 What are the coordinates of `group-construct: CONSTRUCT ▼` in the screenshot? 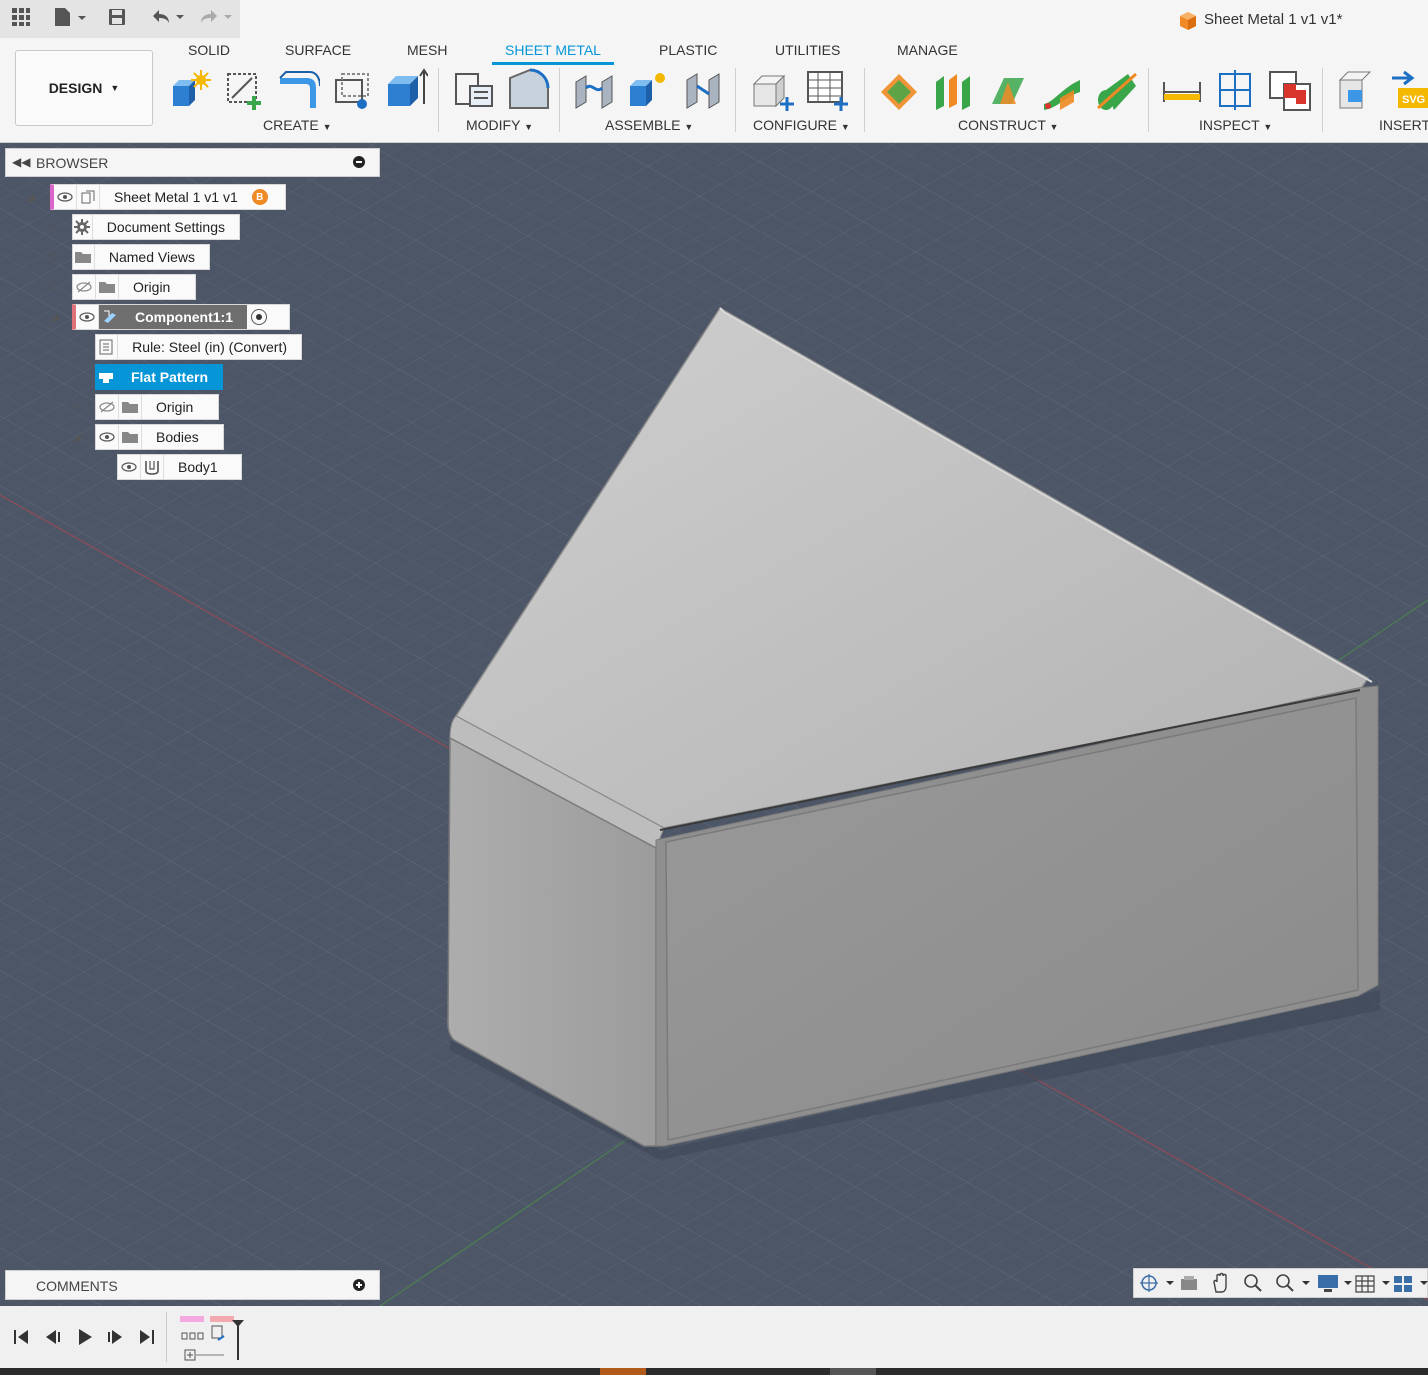 It's located at (1008, 125).